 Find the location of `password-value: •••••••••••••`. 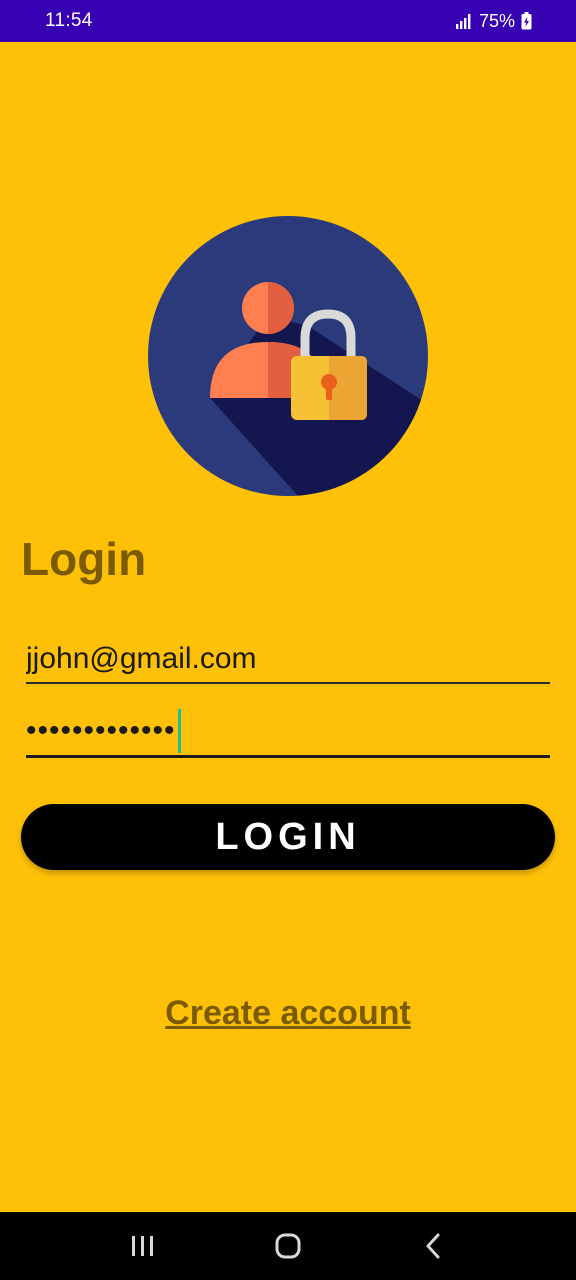

password-value: ••••••••••••• is located at coordinates (101, 730).